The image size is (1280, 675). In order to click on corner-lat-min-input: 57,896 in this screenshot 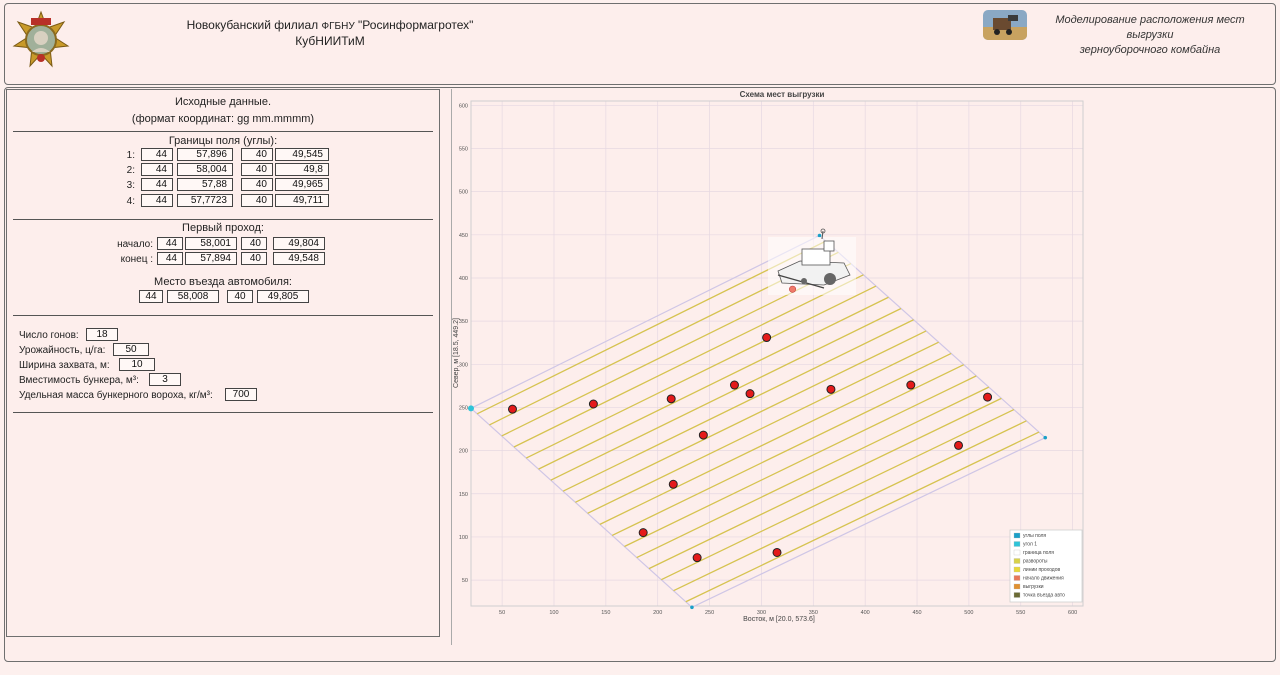, I will do `click(205, 154)`.